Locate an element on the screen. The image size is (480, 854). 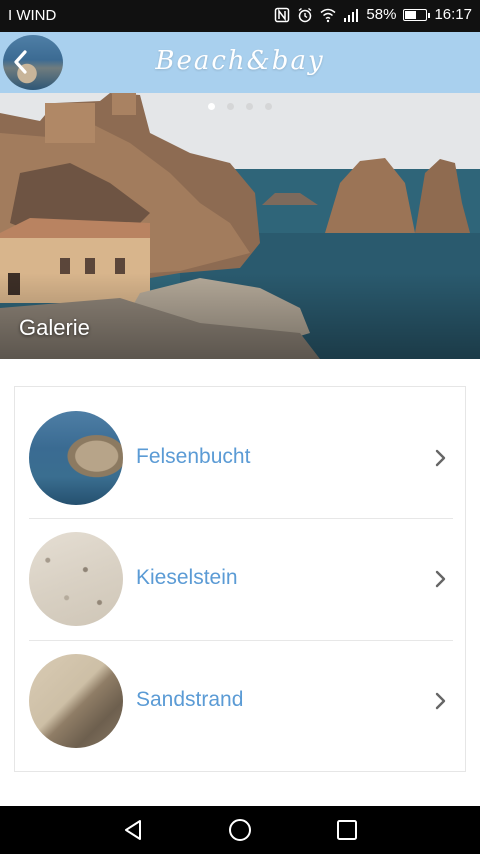
list-item-label: Kieselstein is located at coordinates (187, 577).